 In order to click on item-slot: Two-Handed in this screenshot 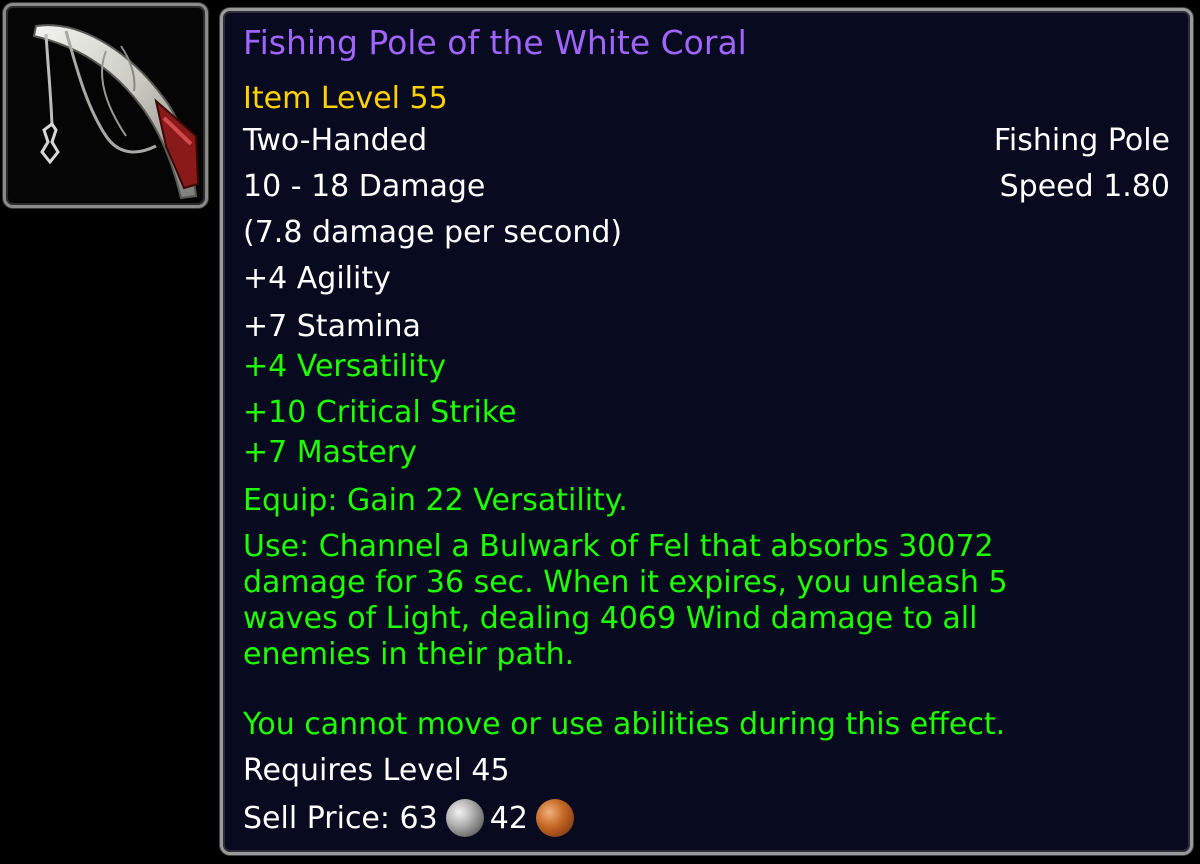, I will do `click(335, 140)`.